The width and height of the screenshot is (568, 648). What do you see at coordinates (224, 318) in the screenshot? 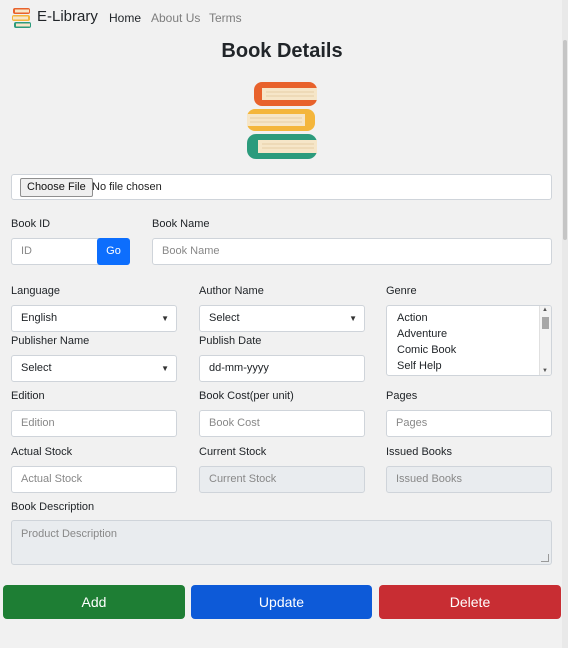
I see `author-name-value: Select` at bounding box center [224, 318].